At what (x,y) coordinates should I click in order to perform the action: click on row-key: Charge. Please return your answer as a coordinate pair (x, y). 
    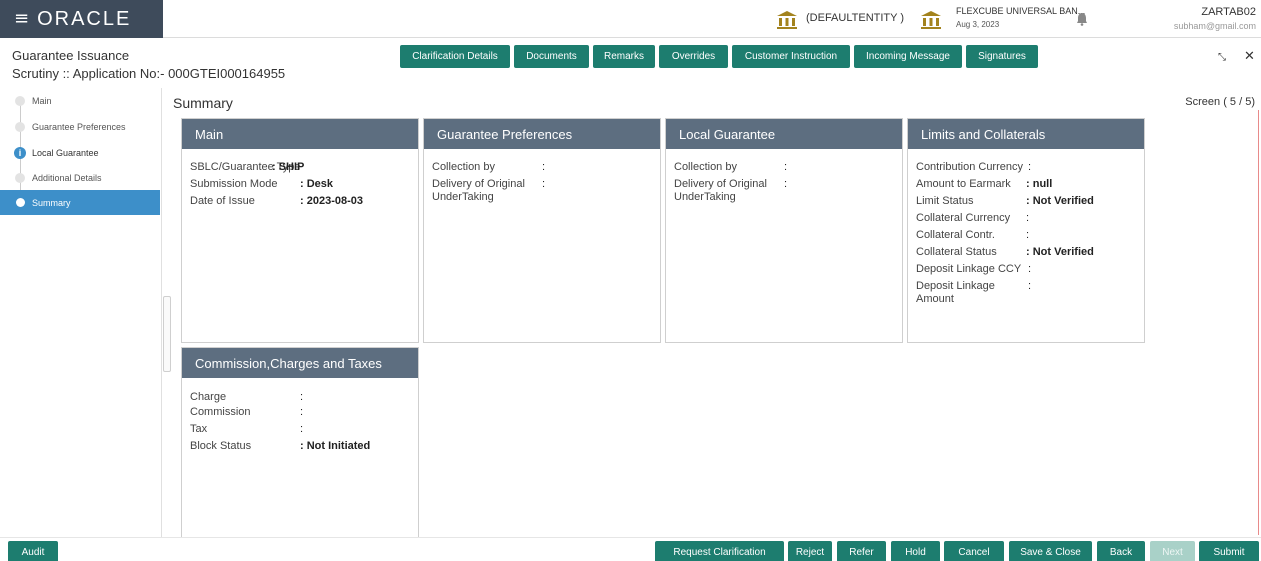
    Looking at the image, I should click on (208, 397).